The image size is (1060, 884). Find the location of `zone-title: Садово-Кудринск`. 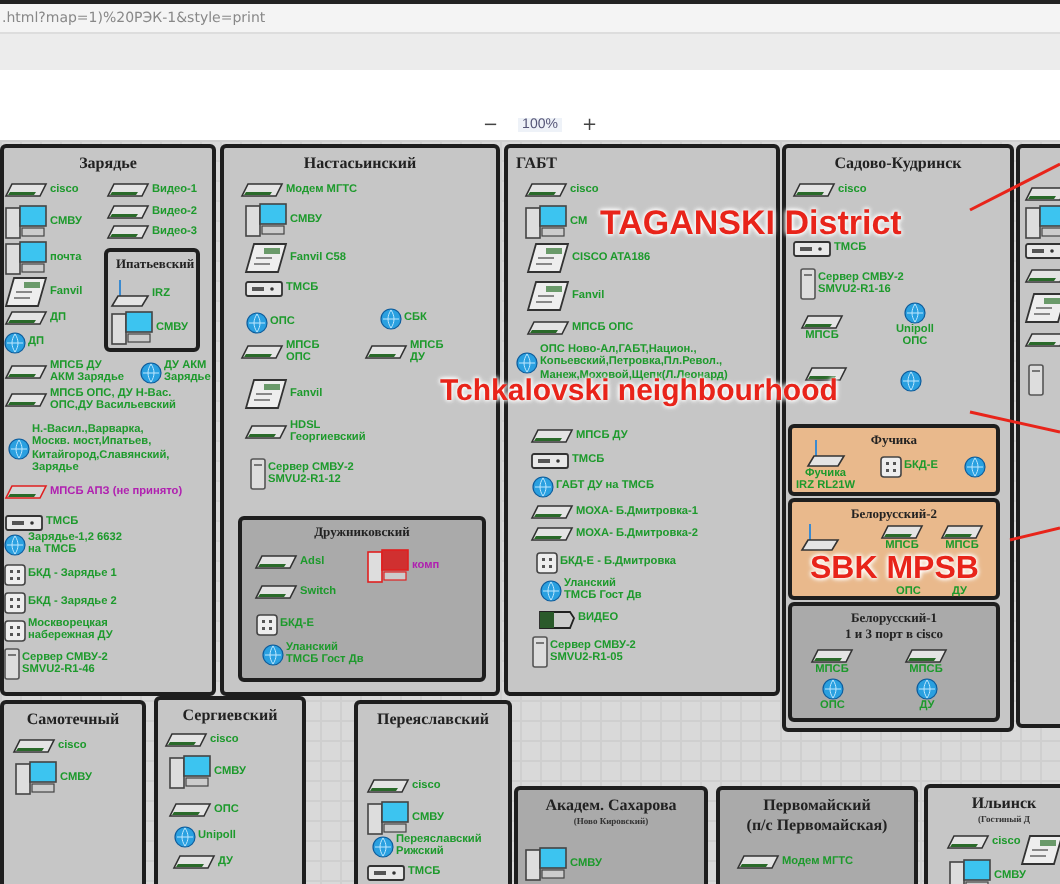

zone-title: Садово-Кудринск is located at coordinates (898, 163).